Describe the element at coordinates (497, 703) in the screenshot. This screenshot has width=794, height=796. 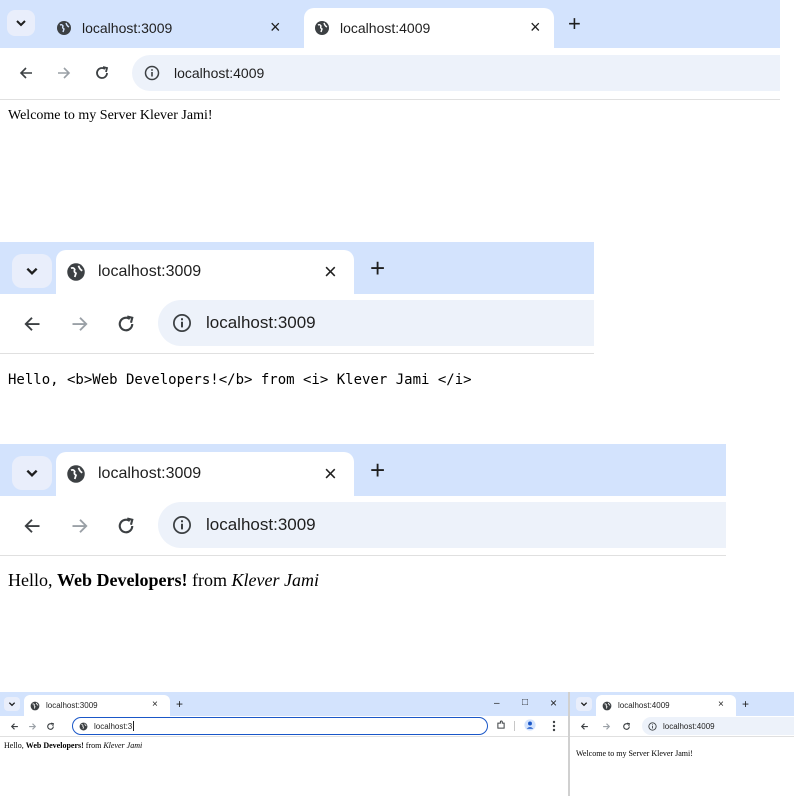
I see `minimize-button: –` at that location.